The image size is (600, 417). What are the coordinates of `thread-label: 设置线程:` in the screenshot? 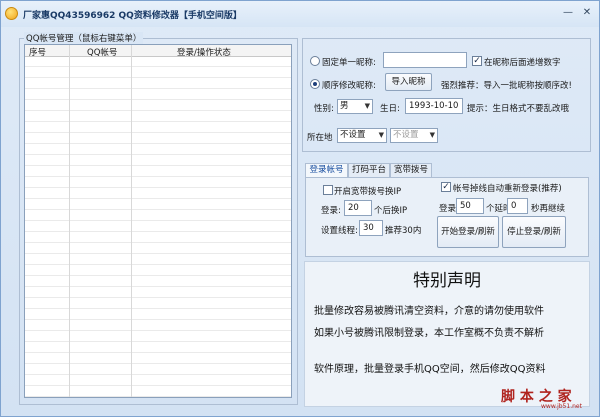 It's located at (339, 231).